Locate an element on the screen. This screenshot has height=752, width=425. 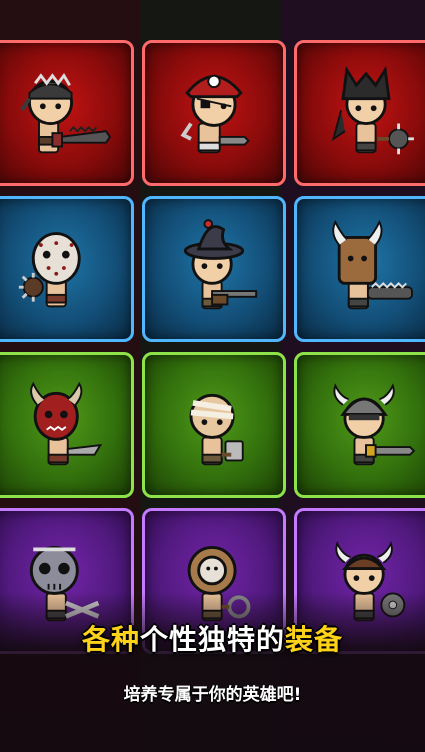
headline-part2: 个性独特的 is located at coordinates (212, 639).